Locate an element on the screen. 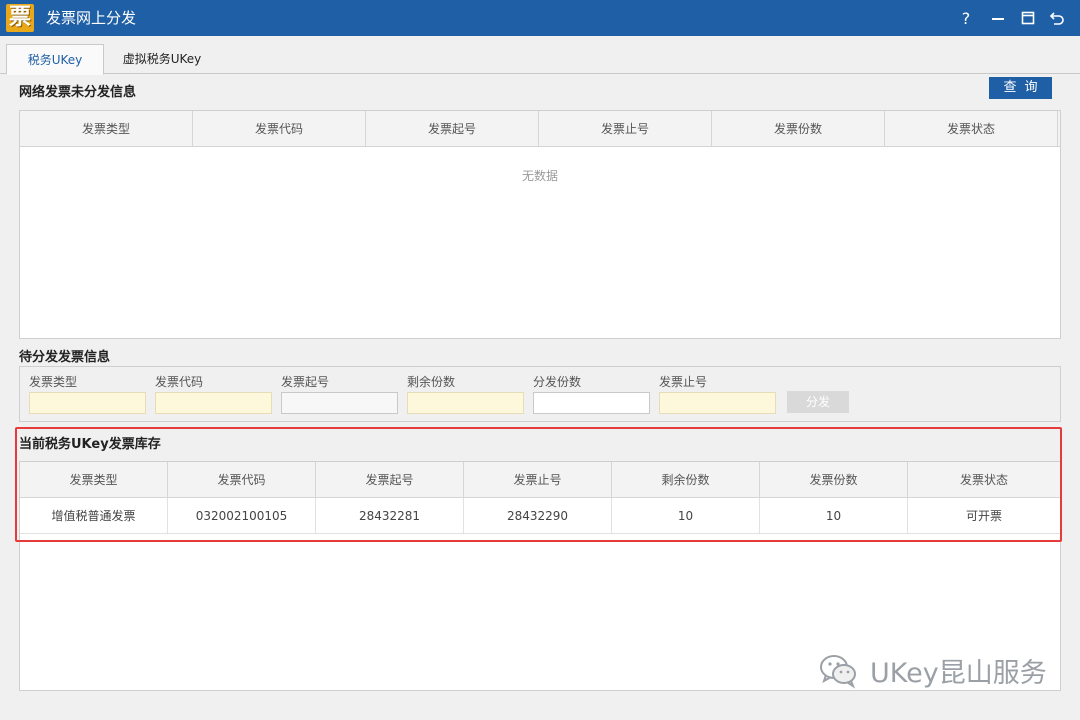 This screenshot has width=1080, height=720. help-icon: ? is located at coordinates (966, 18).